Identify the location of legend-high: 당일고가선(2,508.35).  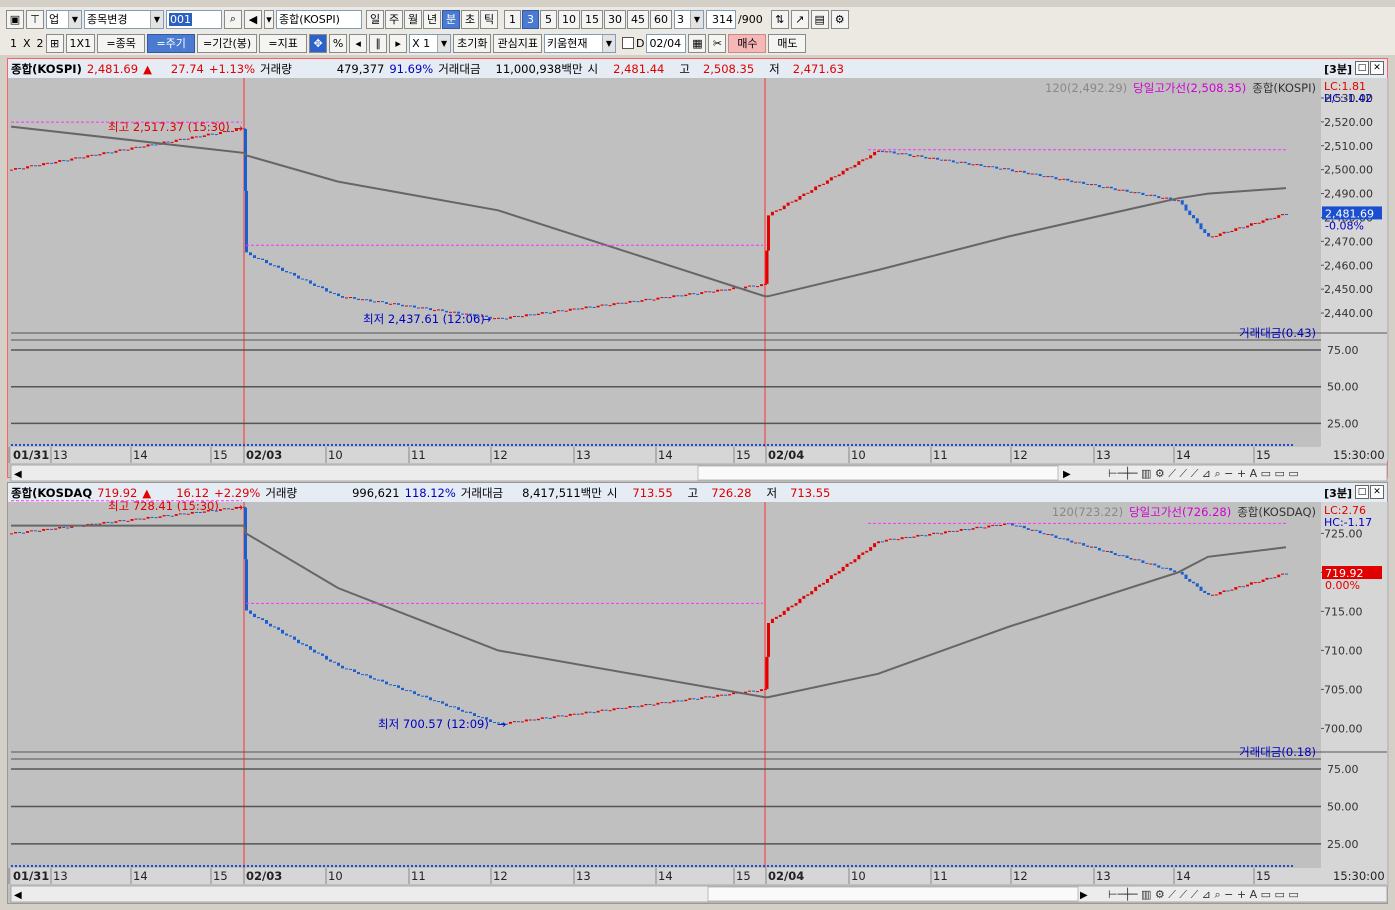
(1189, 88).